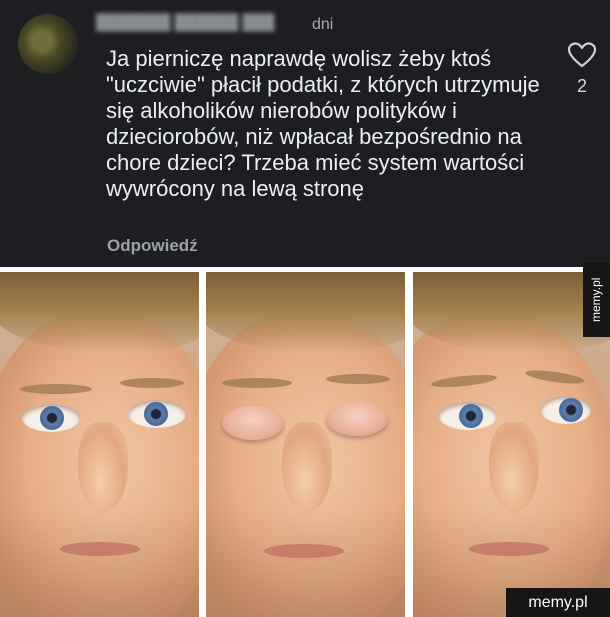 The width and height of the screenshot is (610, 617). Describe the element at coordinates (357, 419) in the screenshot. I see `closed-eye-right` at that location.